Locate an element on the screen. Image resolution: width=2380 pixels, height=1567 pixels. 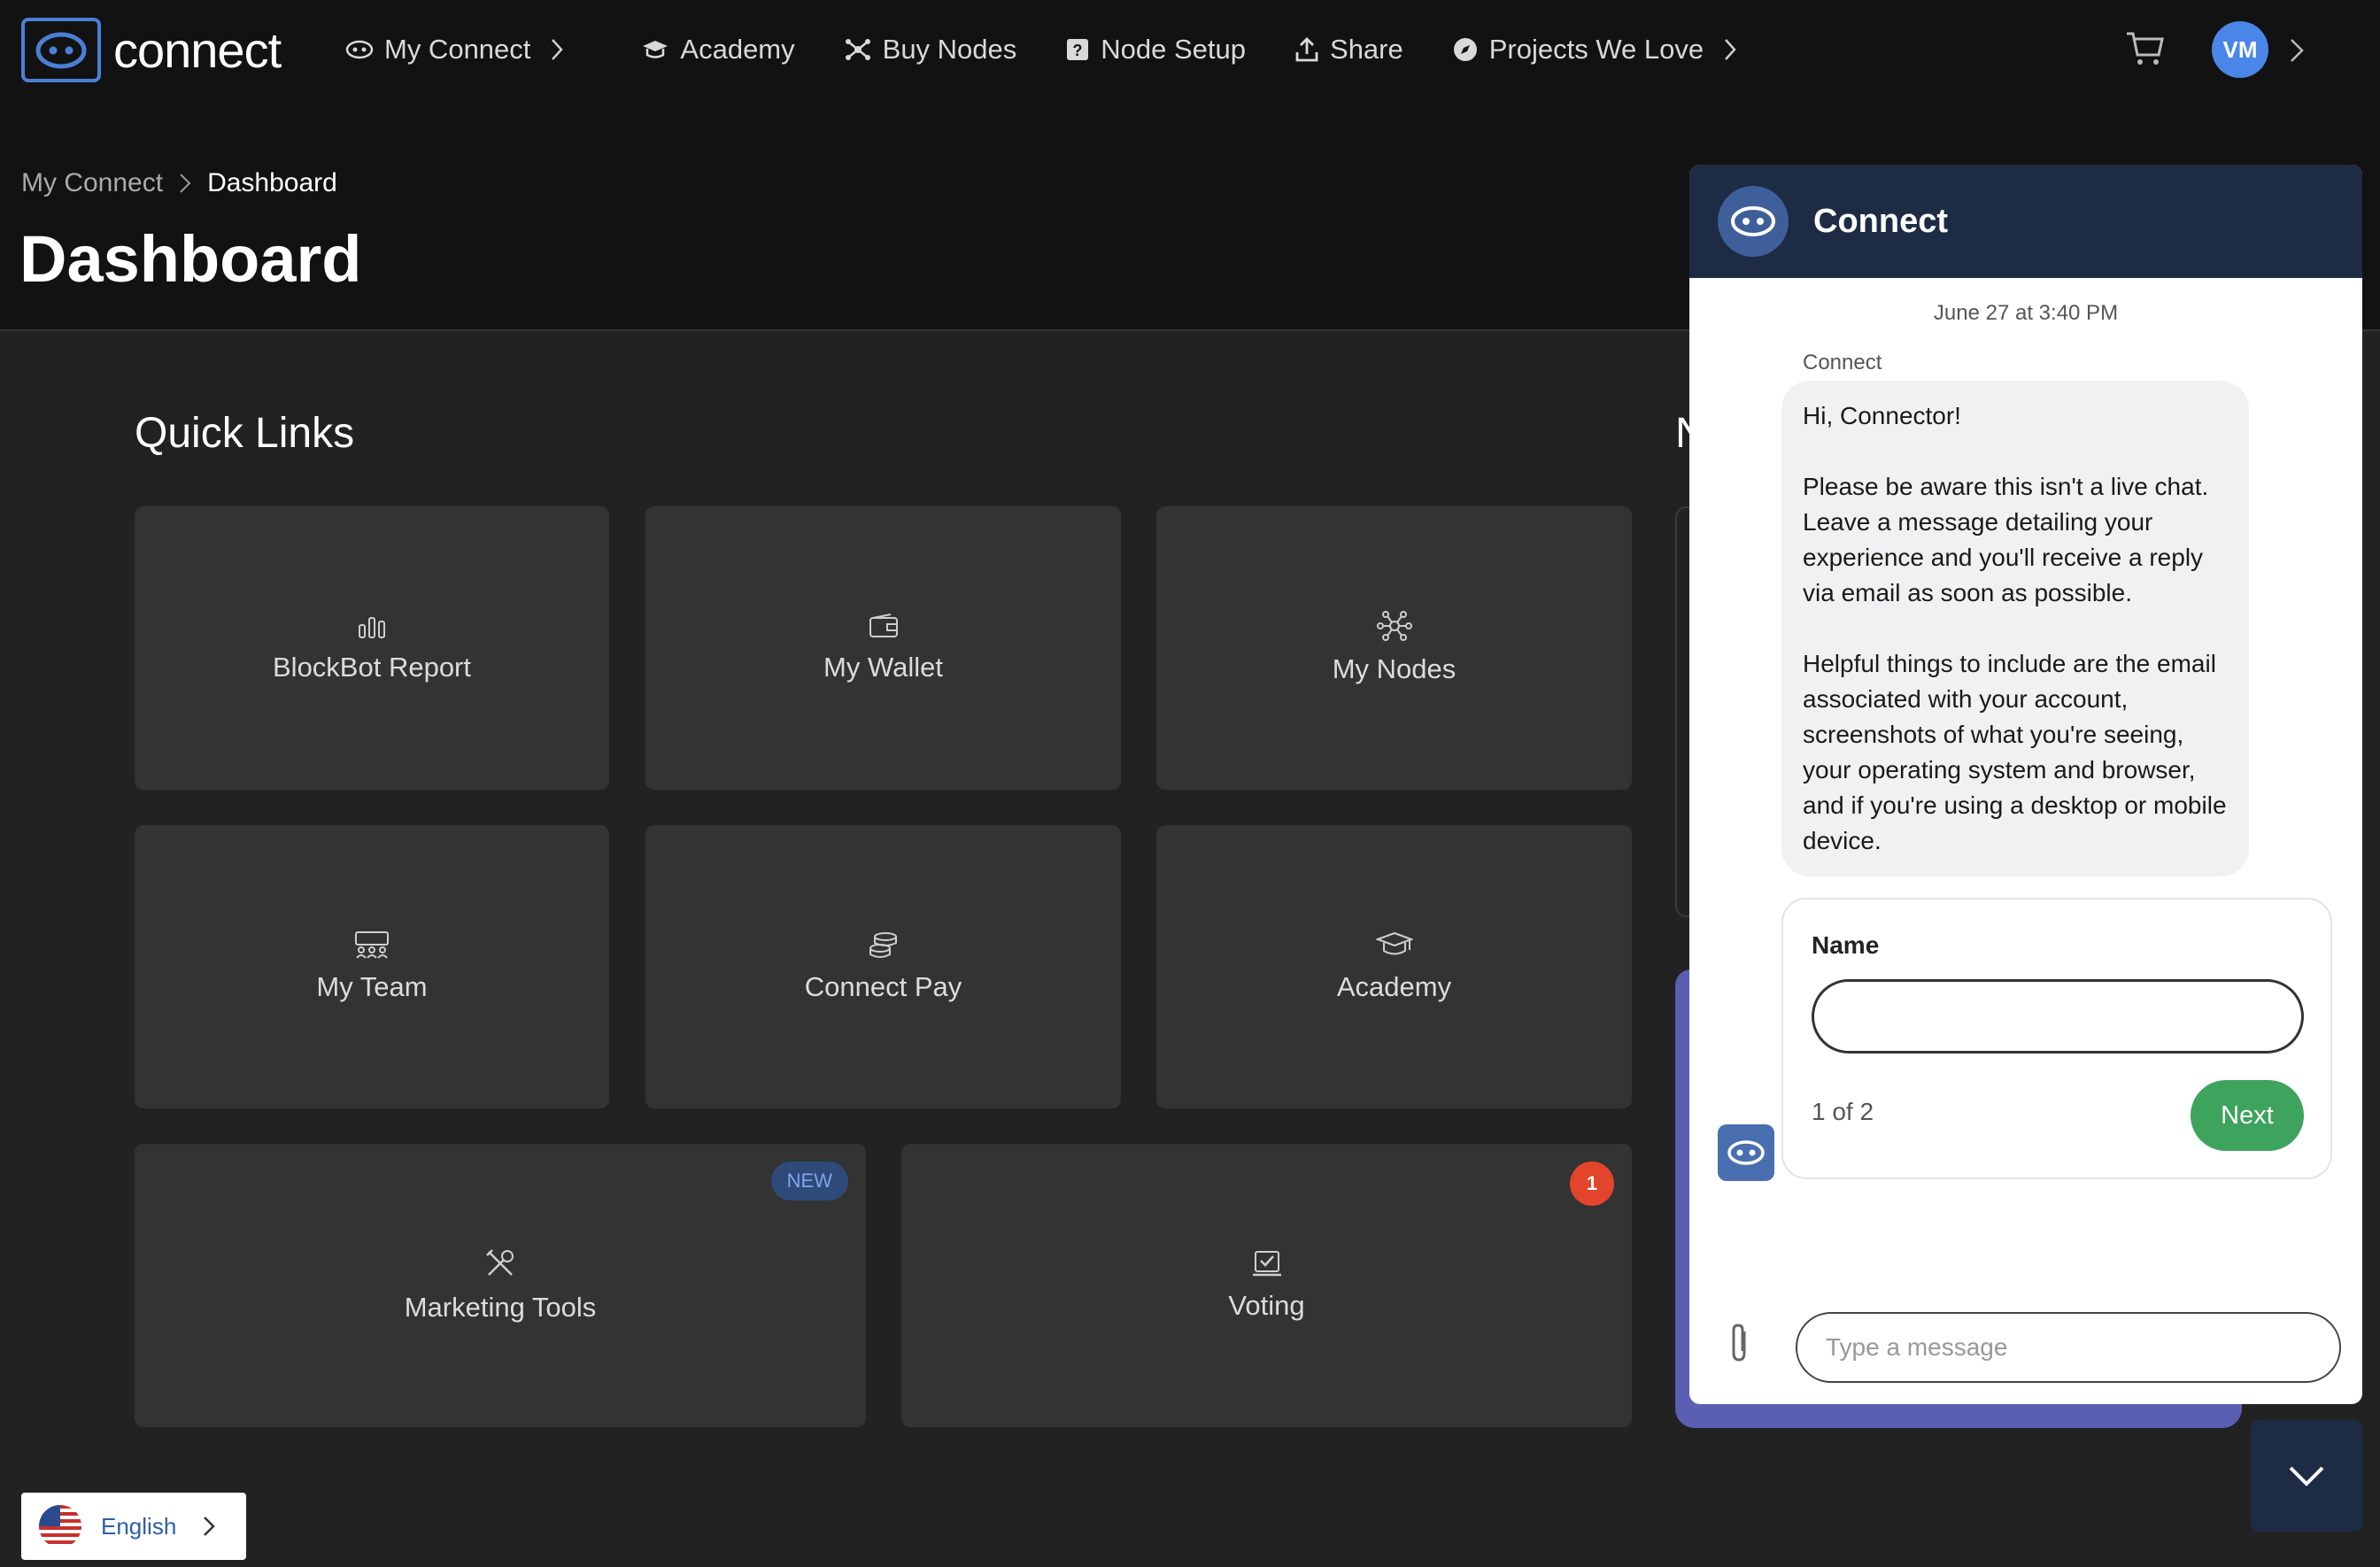
chat-timestamp: June 27 at 3:40 PM is located at coordinates (2026, 313).